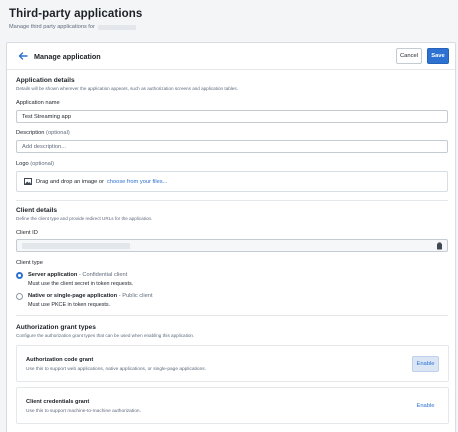  What do you see at coordinates (28, 181) in the screenshot?
I see `image-icon` at bounding box center [28, 181].